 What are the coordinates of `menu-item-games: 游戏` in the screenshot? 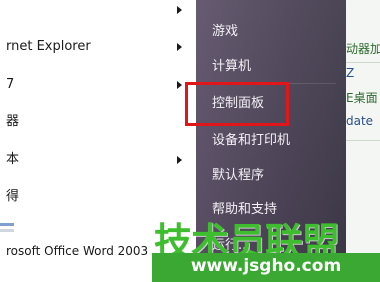 It's located at (225, 32).